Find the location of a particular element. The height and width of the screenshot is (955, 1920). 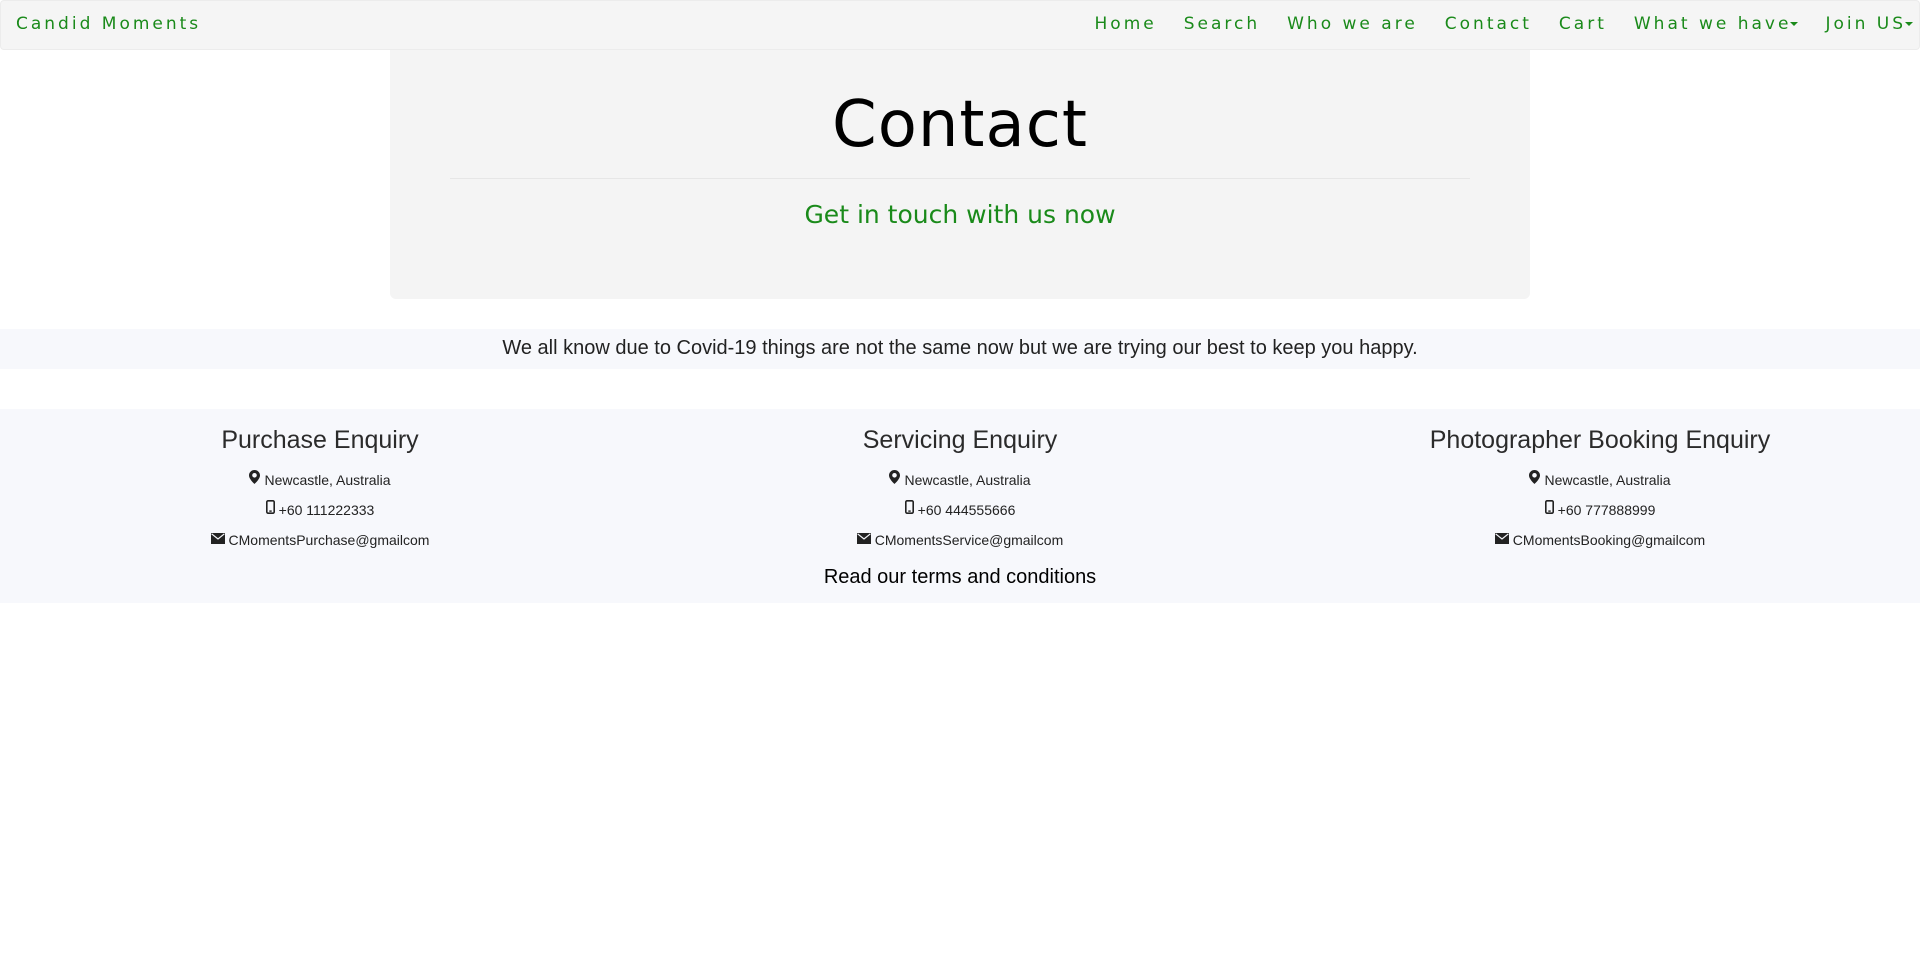

enquiry-email: CMomentsPurchase@gmailcom is located at coordinates (320, 540).